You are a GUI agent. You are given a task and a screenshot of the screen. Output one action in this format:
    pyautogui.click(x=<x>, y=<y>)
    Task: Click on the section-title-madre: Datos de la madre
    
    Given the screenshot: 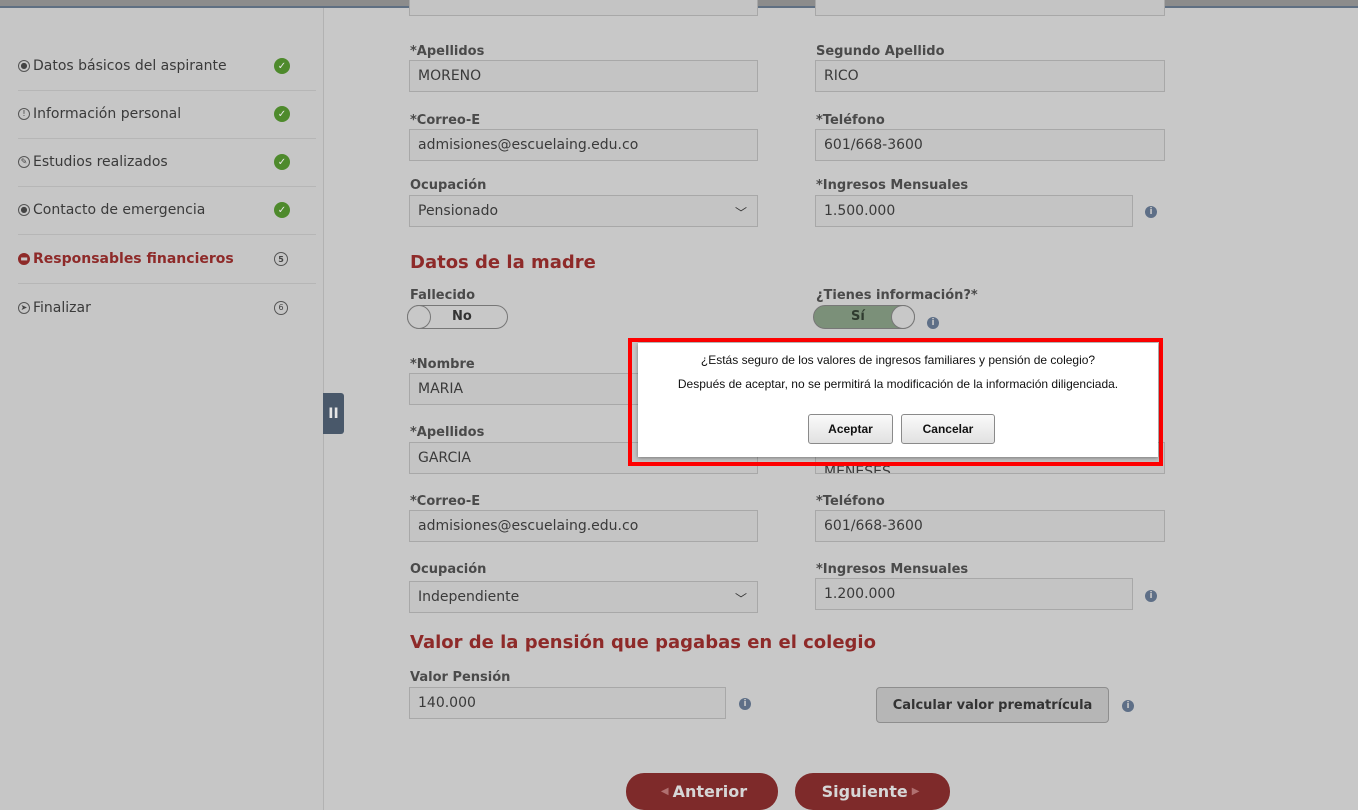 What is the action you would take?
    pyautogui.click(x=503, y=262)
    